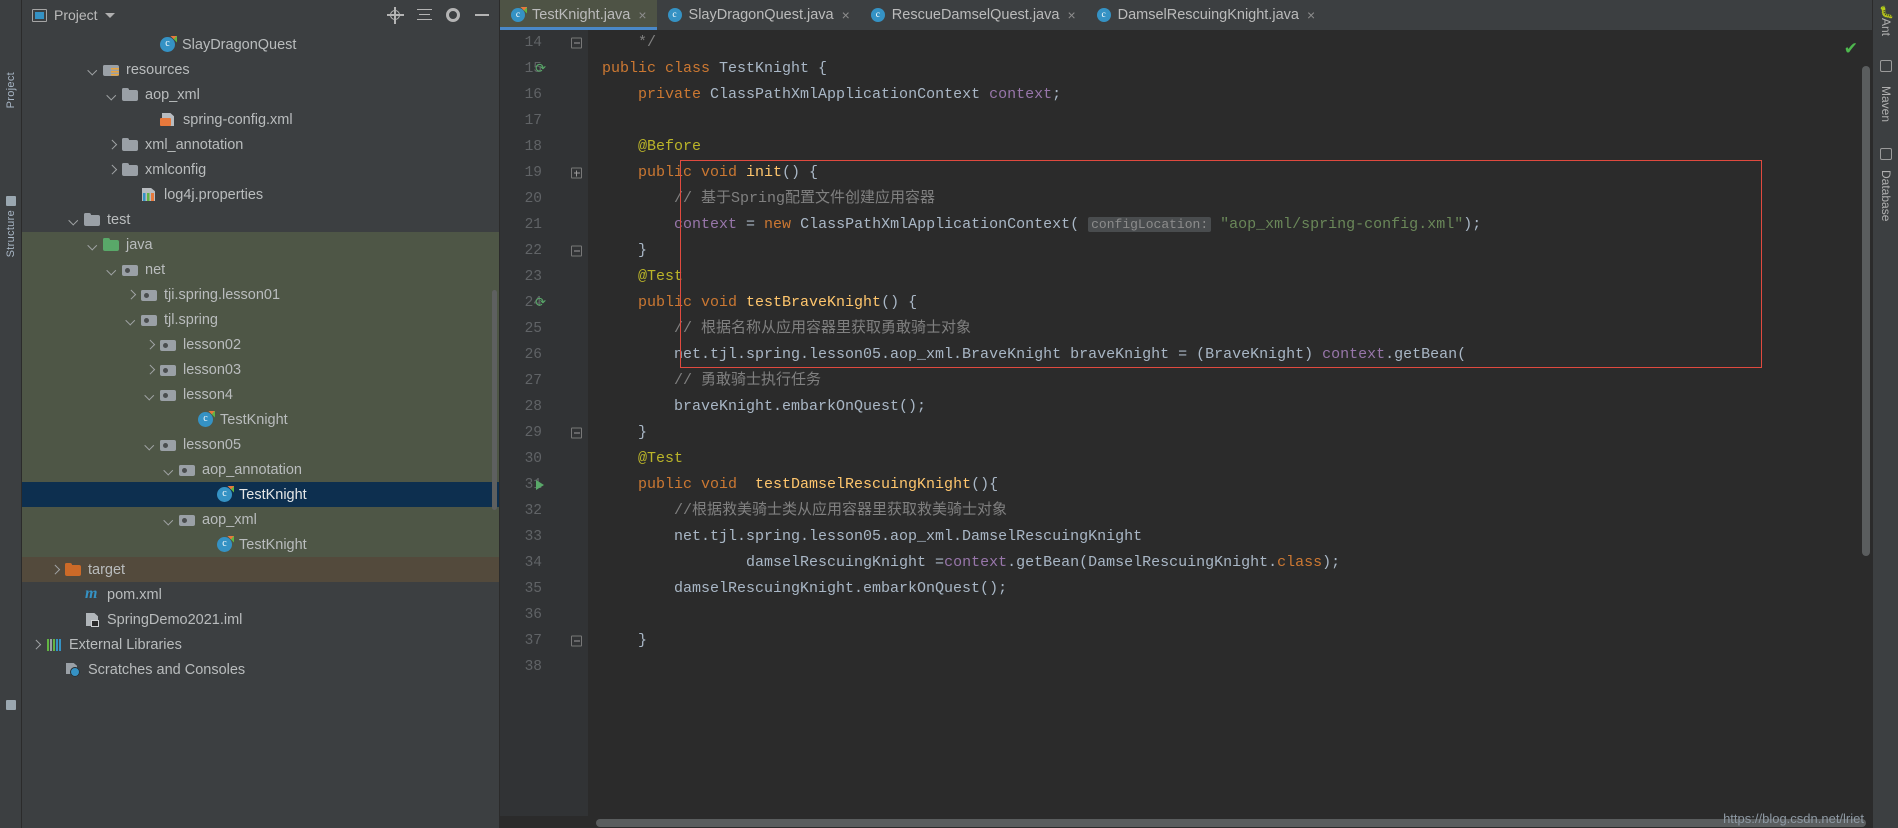 The width and height of the screenshot is (1898, 828). What do you see at coordinates (544, 563) in the screenshot?
I see `gutter-line: 34` at bounding box center [544, 563].